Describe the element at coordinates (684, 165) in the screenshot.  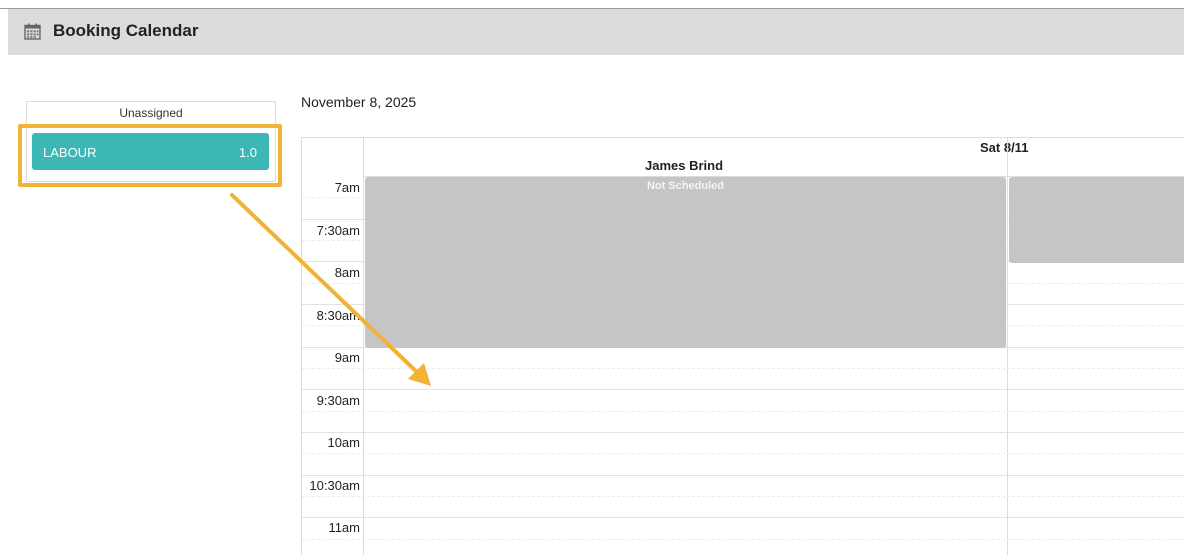
I see `resource-header: James Brind` at that location.